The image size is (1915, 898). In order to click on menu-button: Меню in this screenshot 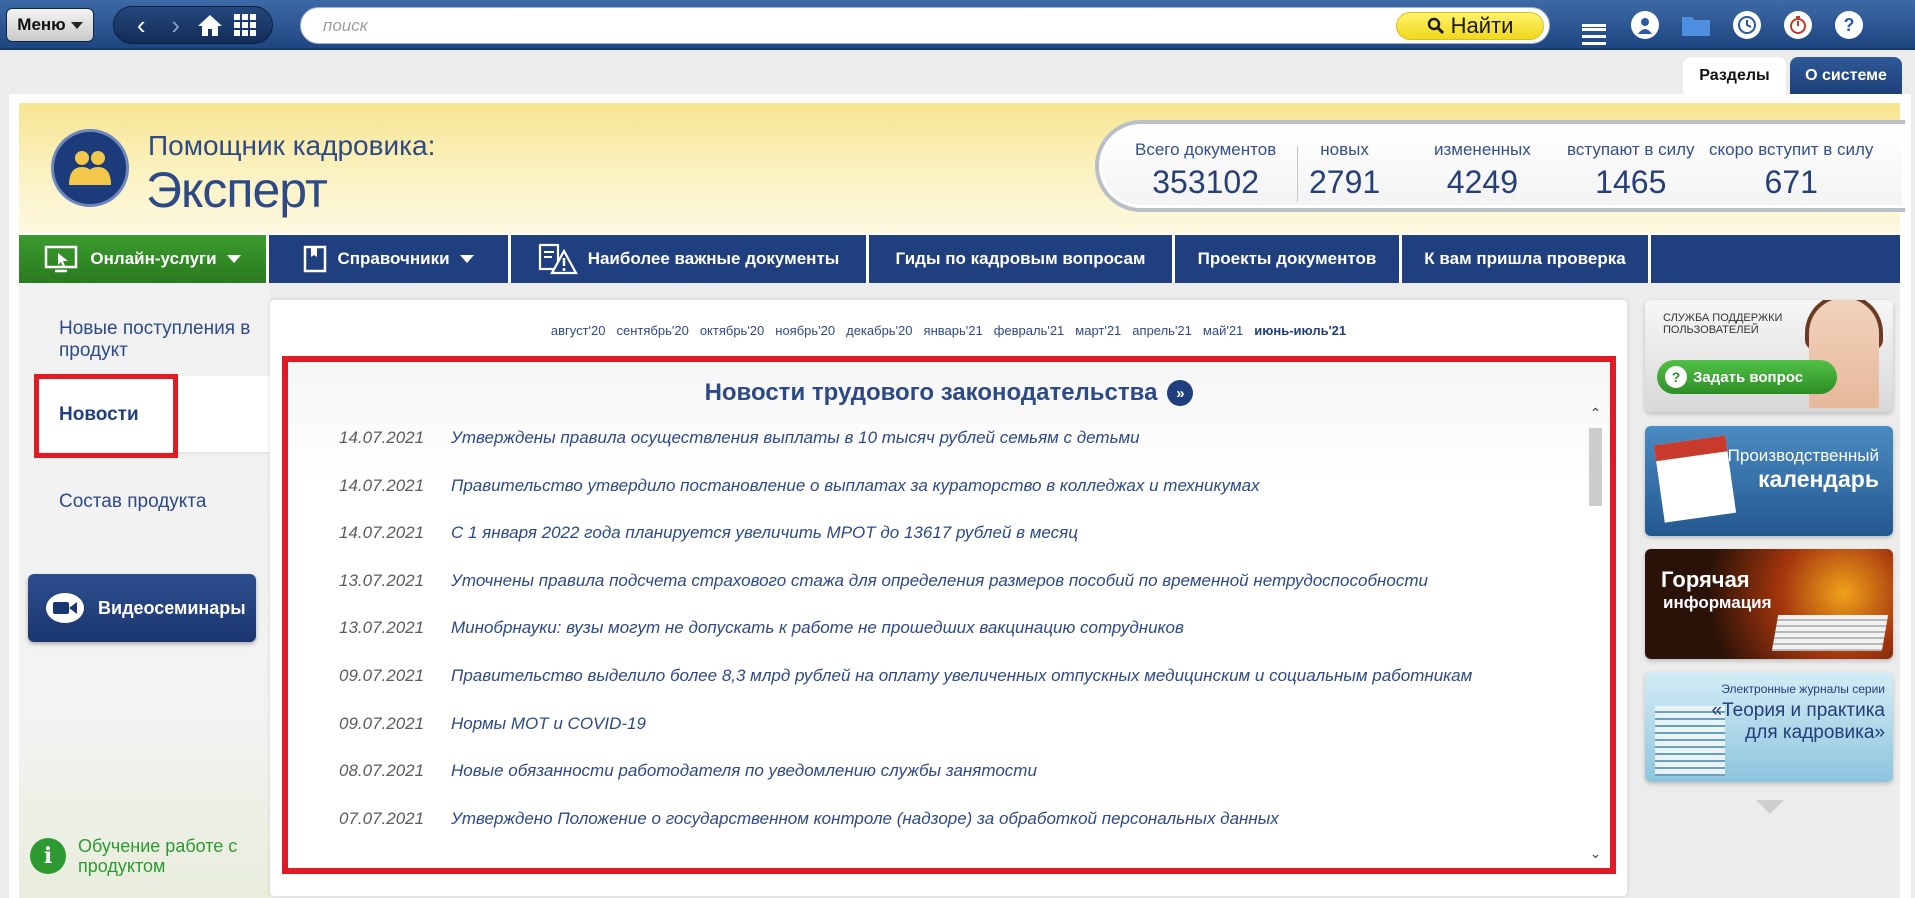, I will do `click(50, 25)`.